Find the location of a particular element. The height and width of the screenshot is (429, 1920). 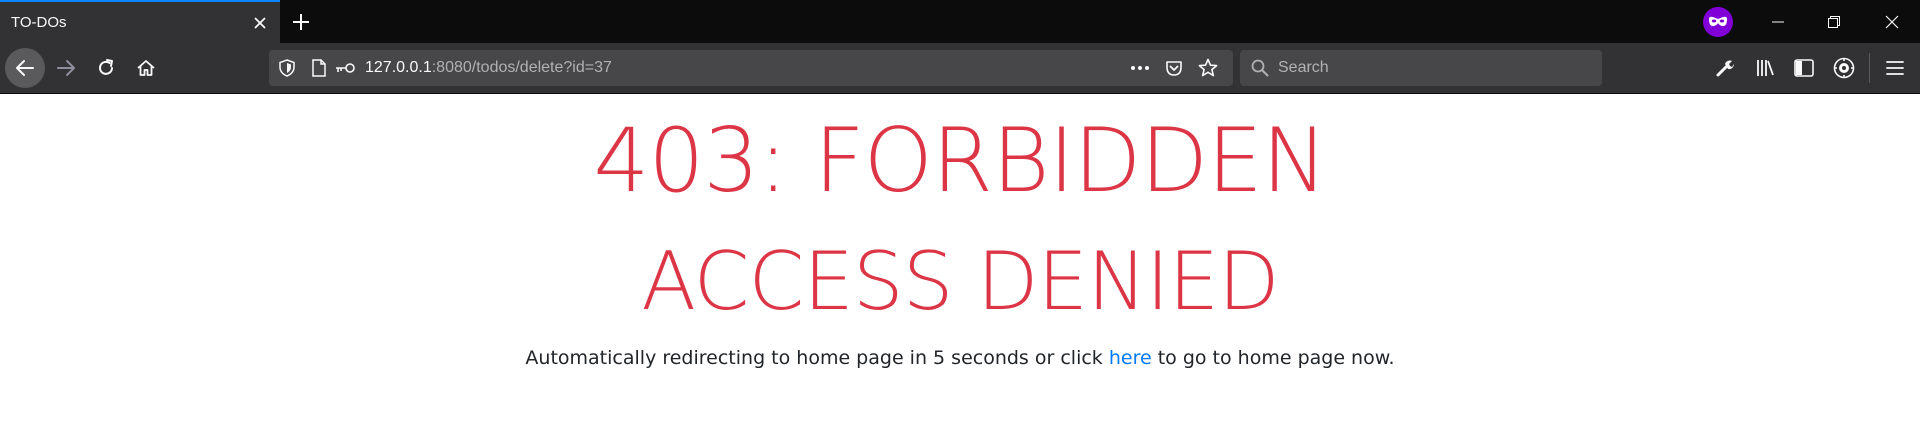

toolbar-divider is located at coordinates (1869, 68).